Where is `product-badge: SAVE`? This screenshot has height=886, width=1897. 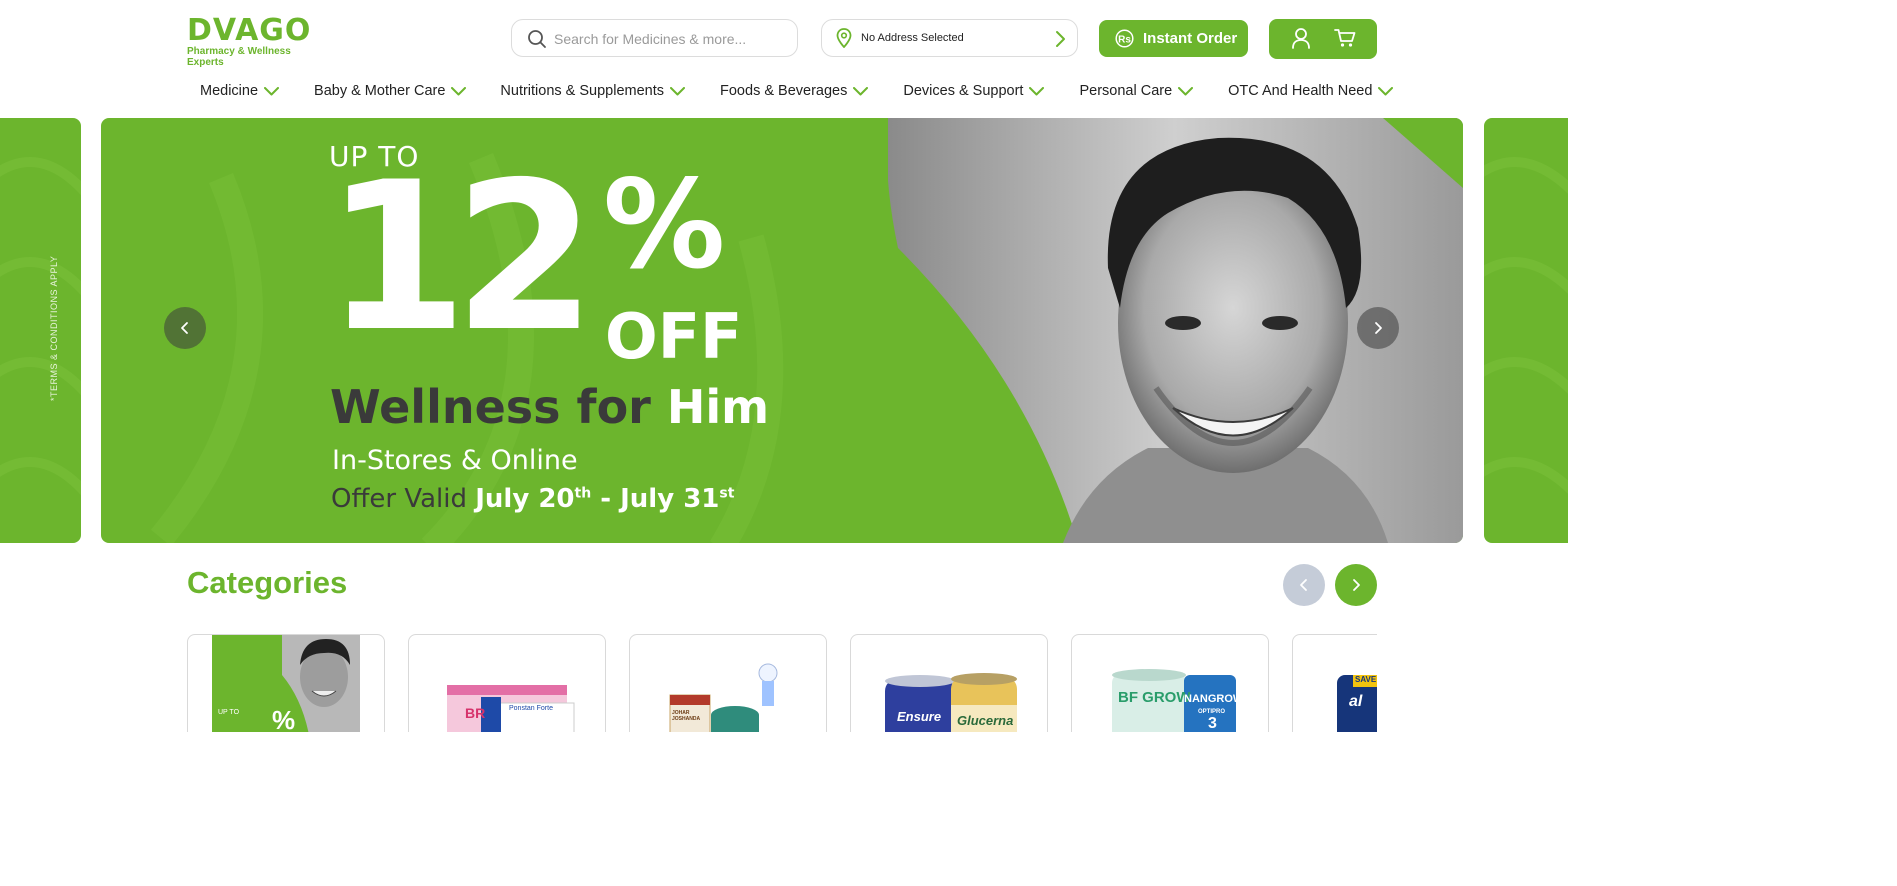
product-badge: SAVE is located at coordinates (1366, 679).